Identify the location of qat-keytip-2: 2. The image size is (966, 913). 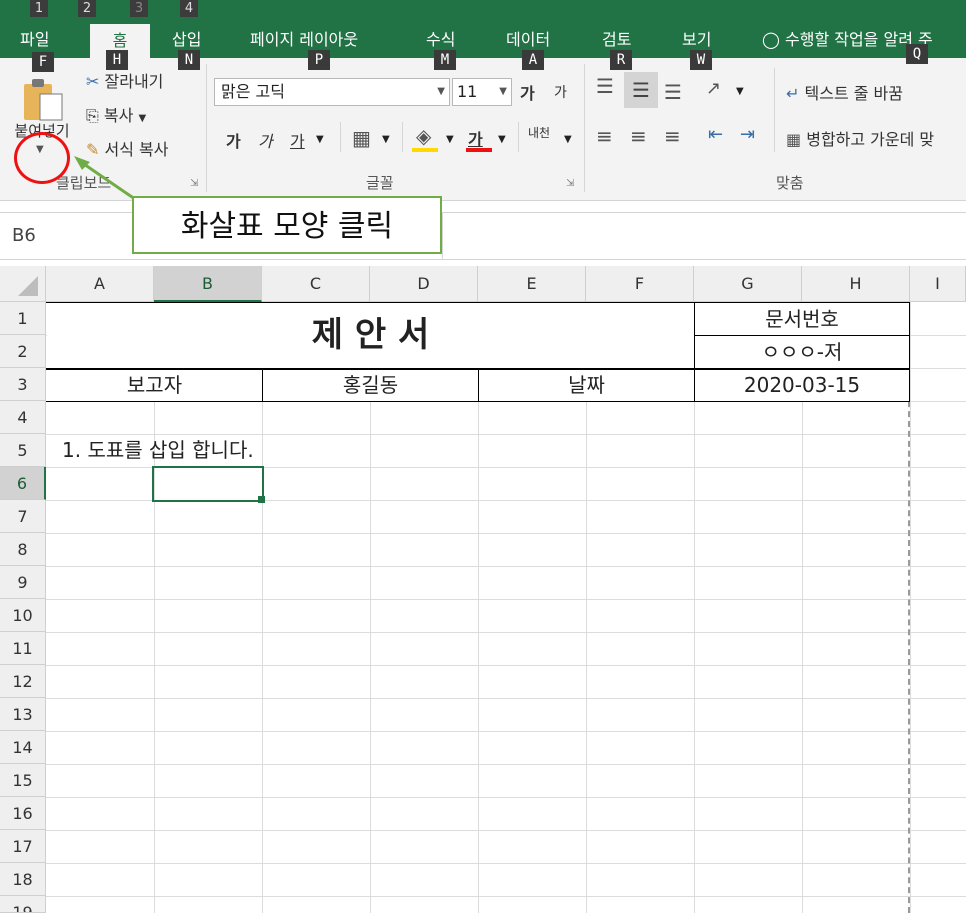
(87, 8).